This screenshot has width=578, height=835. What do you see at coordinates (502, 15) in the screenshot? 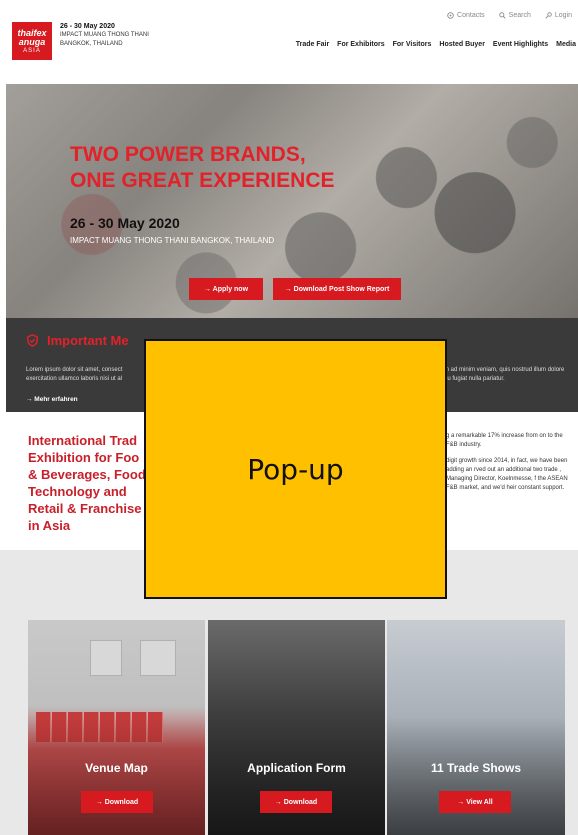
I see `search-icon` at bounding box center [502, 15].